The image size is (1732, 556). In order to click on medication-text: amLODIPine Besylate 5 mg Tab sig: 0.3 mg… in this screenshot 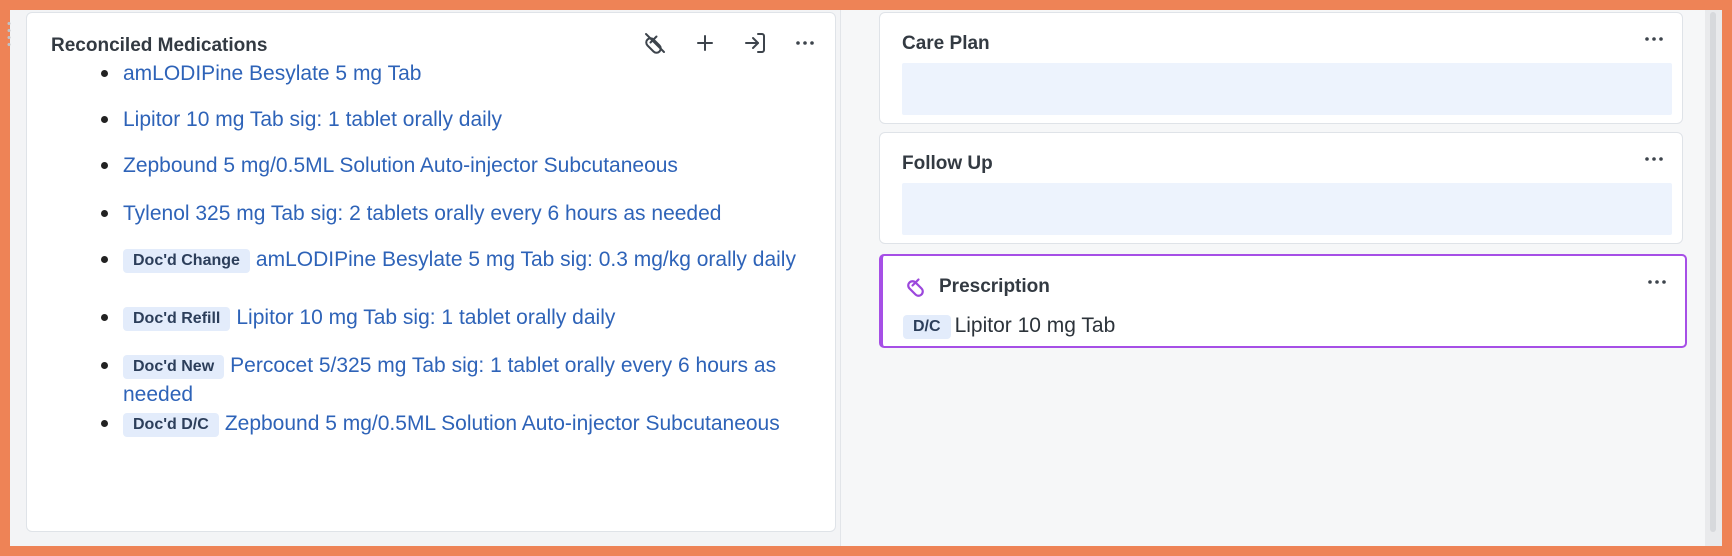, I will do `click(526, 259)`.